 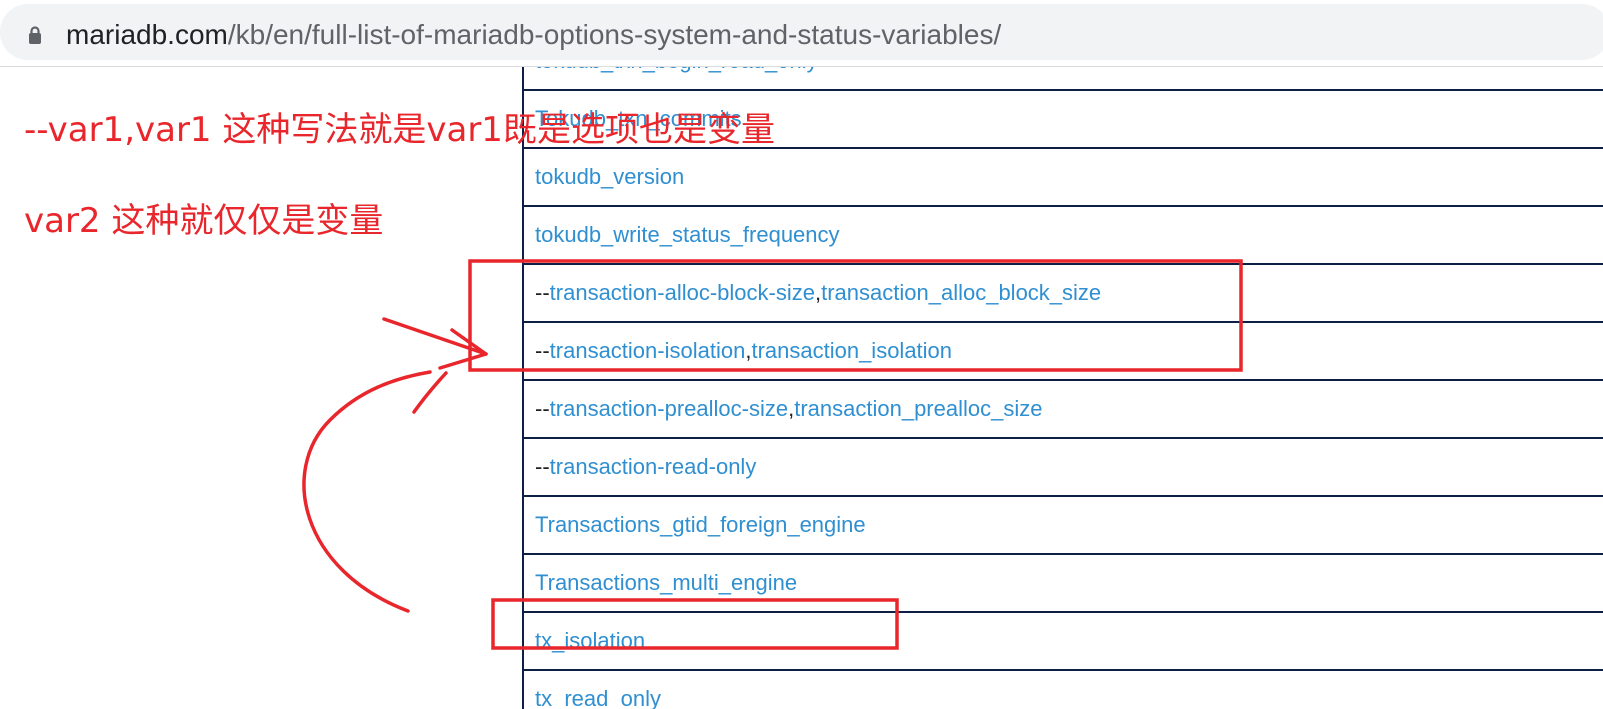 What do you see at coordinates (687, 235) in the screenshot?
I see `option-link: tokudb_write_status_frequency` at bounding box center [687, 235].